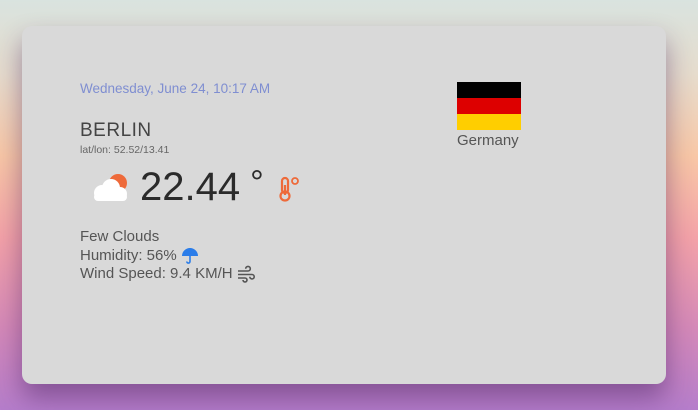 Image resolution: width=698 pixels, height=410 pixels. Describe the element at coordinates (489, 122) in the screenshot. I see `flag-stripe-gold` at that location.